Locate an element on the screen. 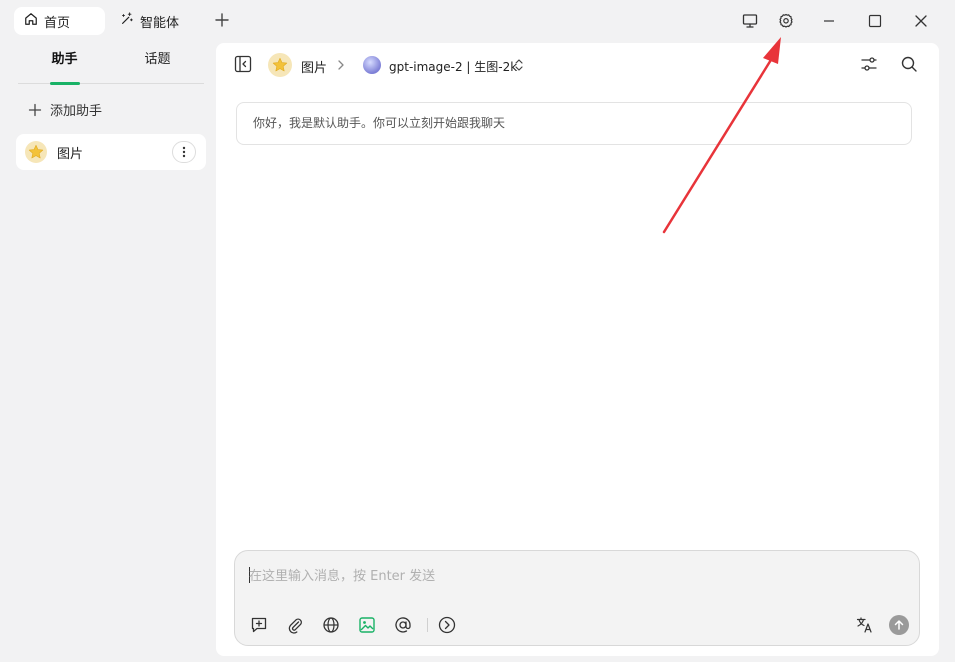  image-generation-button is located at coordinates (367, 625).